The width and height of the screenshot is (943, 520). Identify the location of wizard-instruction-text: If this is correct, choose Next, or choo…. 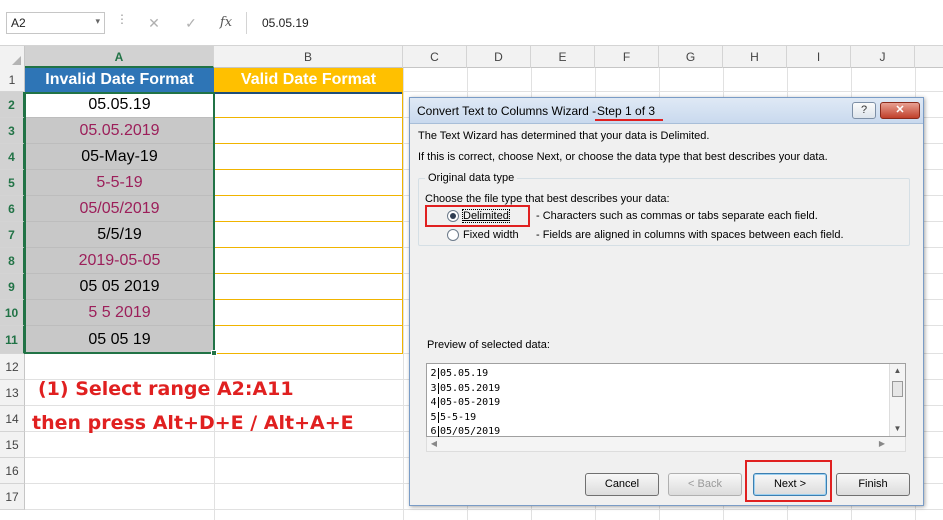
(623, 157).